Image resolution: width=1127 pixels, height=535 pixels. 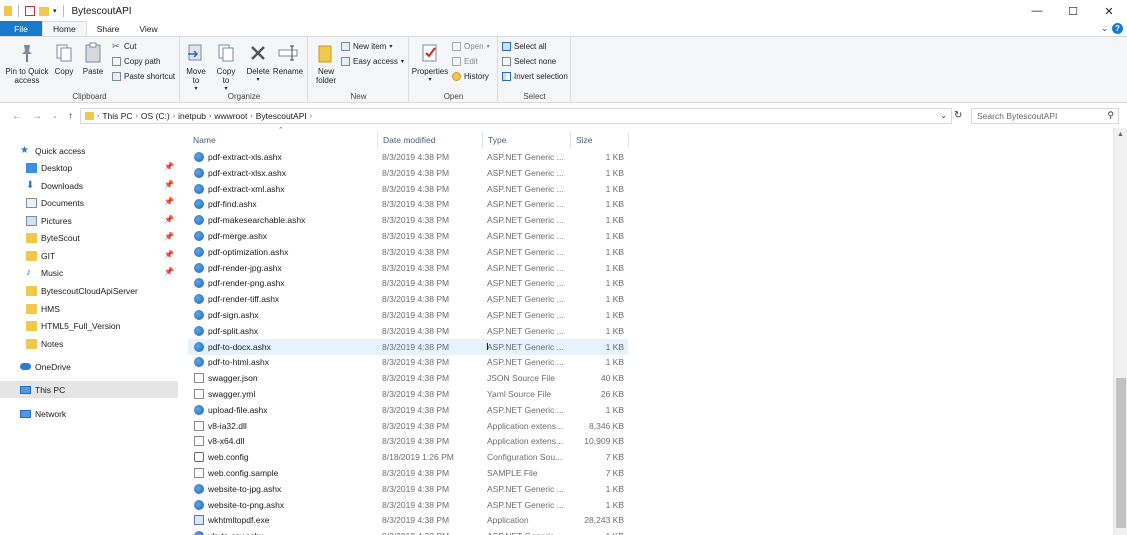 What do you see at coordinates (372, 61) in the screenshot?
I see `easy-access-button: Easy access ▾` at bounding box center [372, 61].